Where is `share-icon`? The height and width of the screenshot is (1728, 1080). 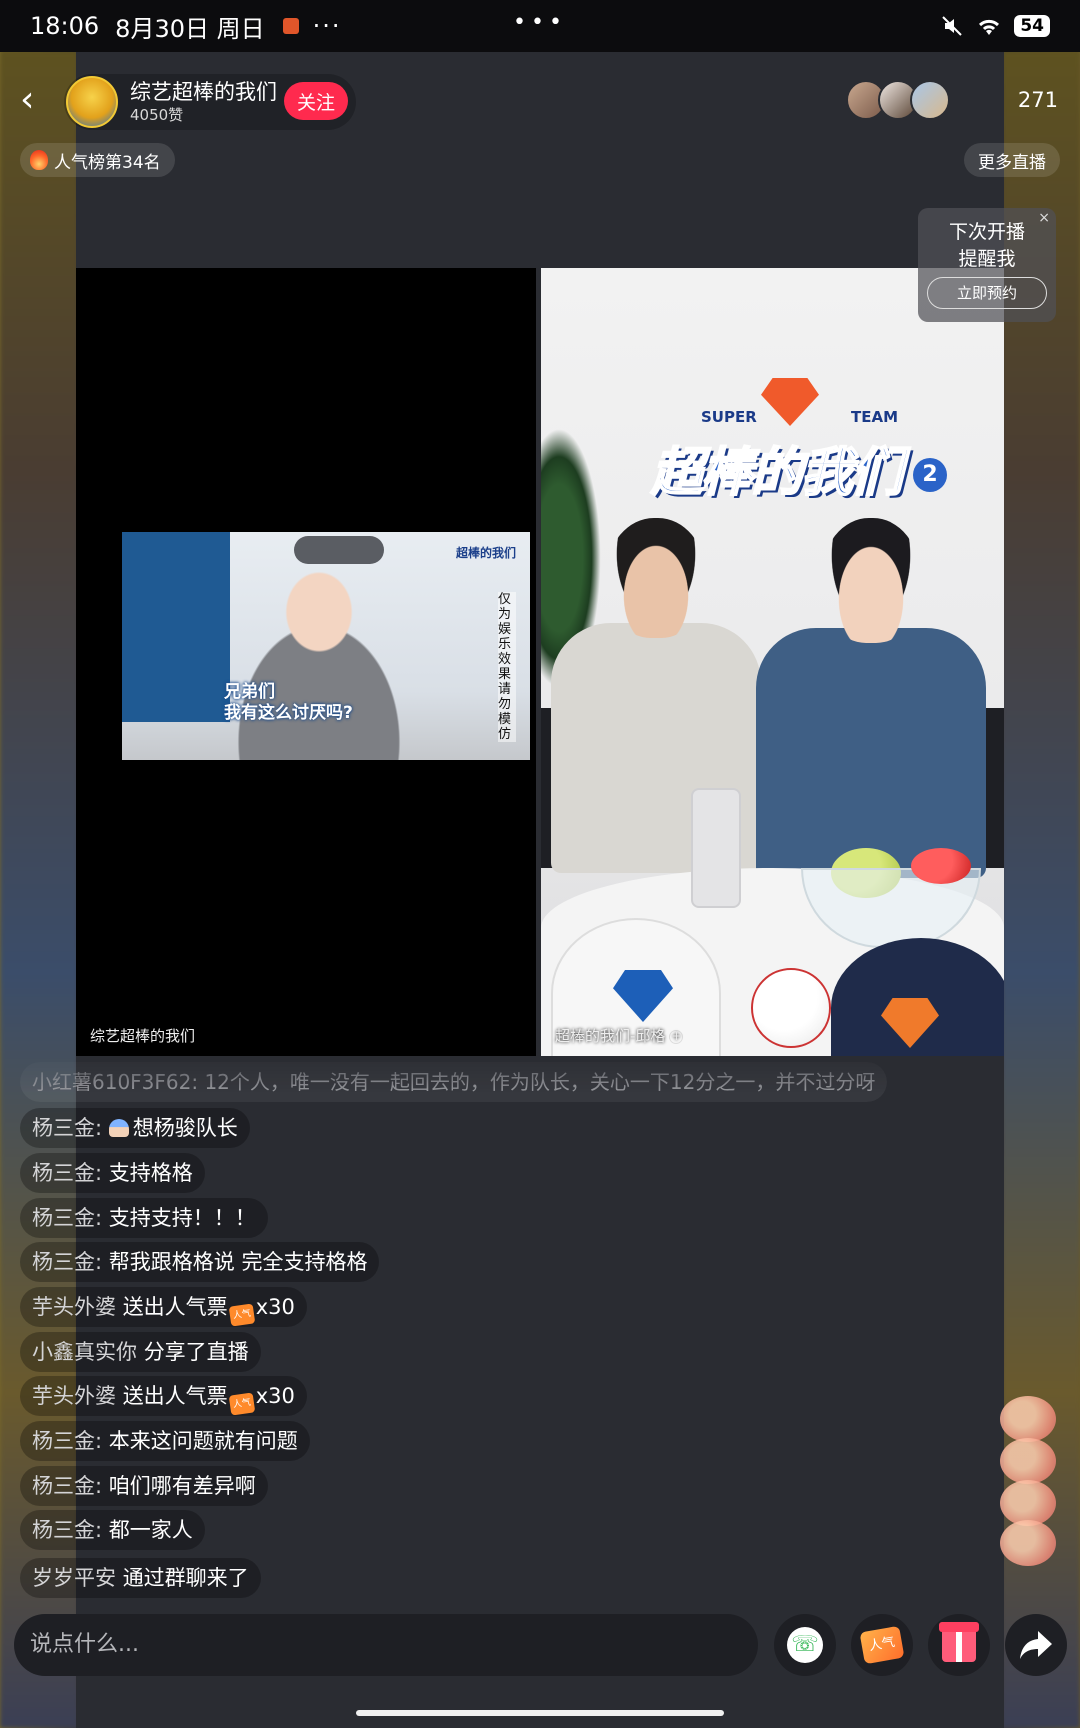
share-icon is located at coordinates (1036, 1645).